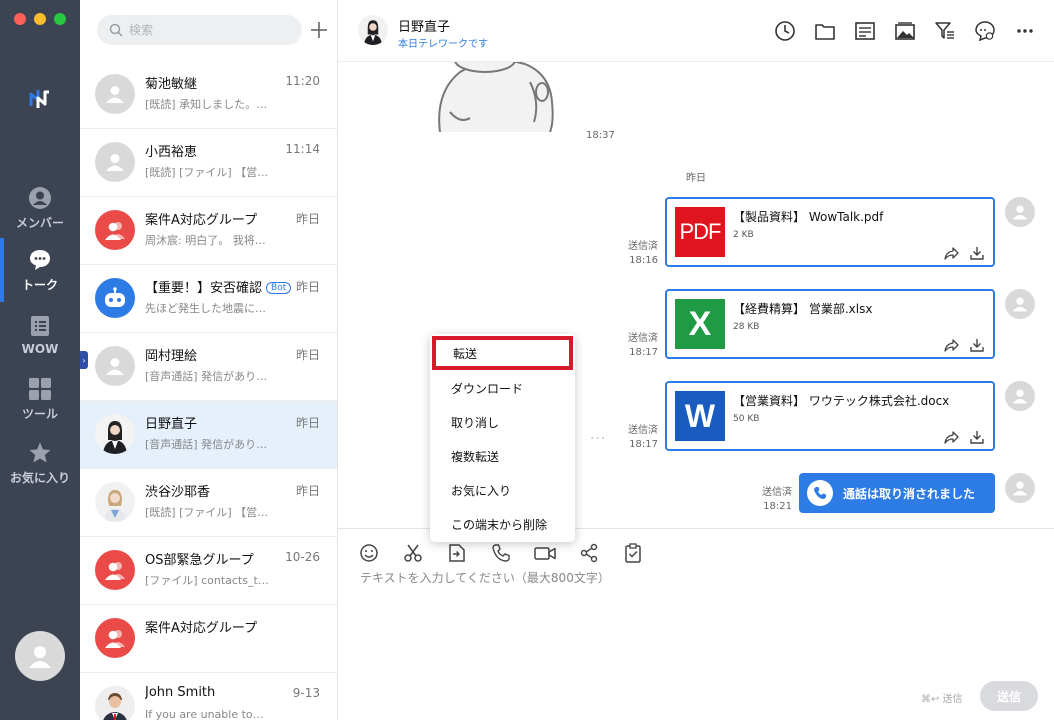  Describe the element at coordinates (199, 560) in the screenshot. I see `conversation-name: OS部緊急グループ` at that location.